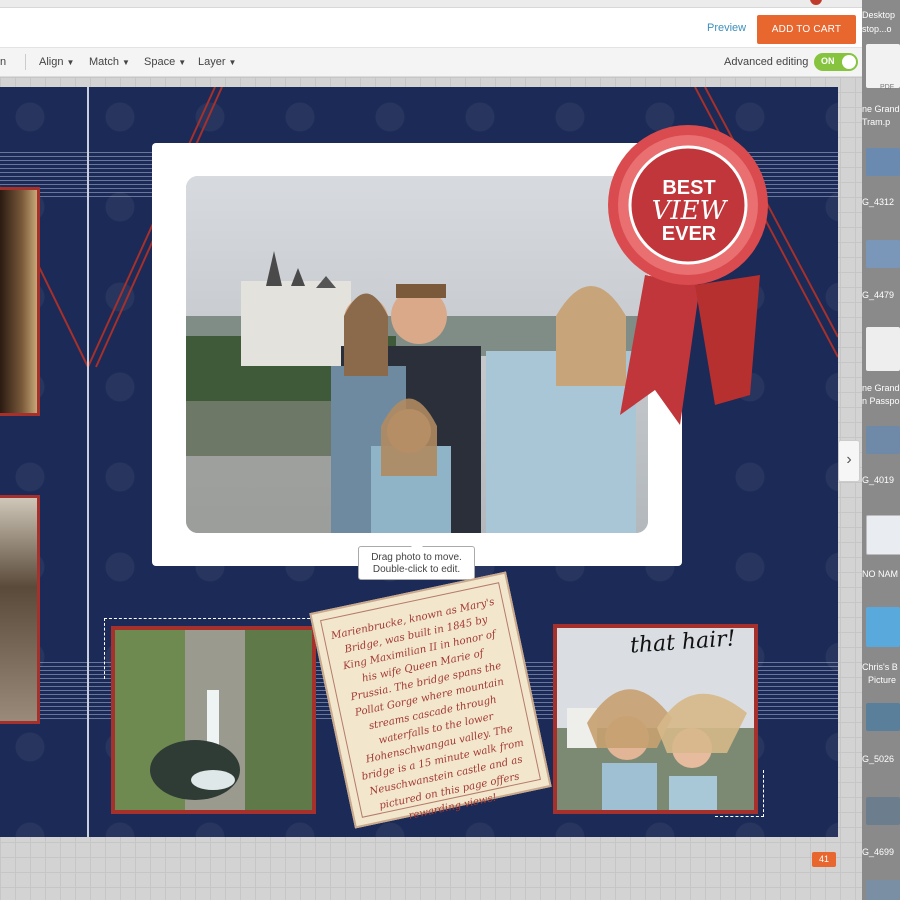 The image size is (900, 900). What do you see at coordinates (883, 66) in the screenshot?
I see `pdf-file-icon` at bounding box center [883, 66].